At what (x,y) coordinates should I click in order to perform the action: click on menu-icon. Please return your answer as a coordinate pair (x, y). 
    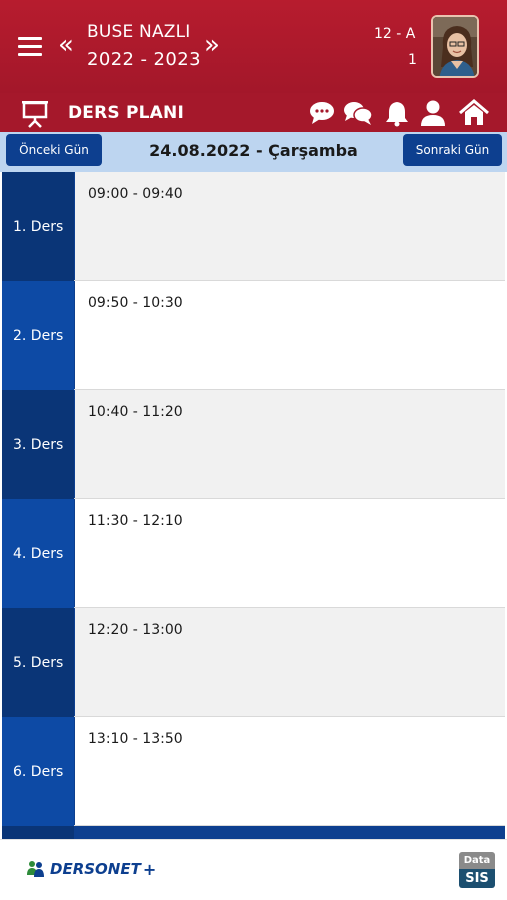
    Looking at the image, I should click on (30, 47).